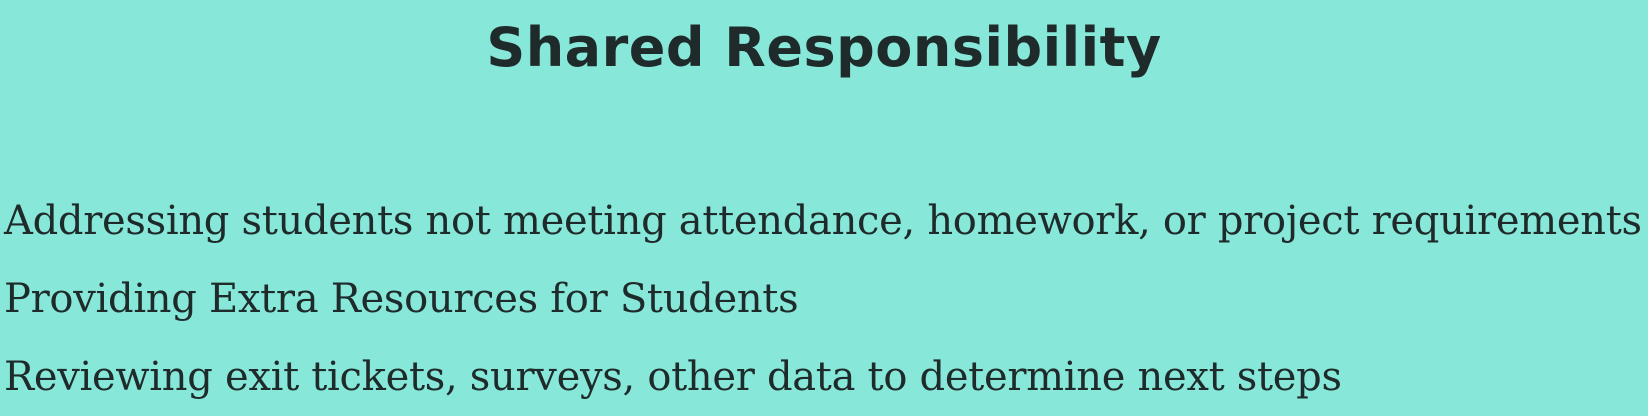 The image size is (1648, 416). Describe the element at coordinates (401, 299) in the screenshot. I see `list-item: Providing Extra Resources for Students` at that location.